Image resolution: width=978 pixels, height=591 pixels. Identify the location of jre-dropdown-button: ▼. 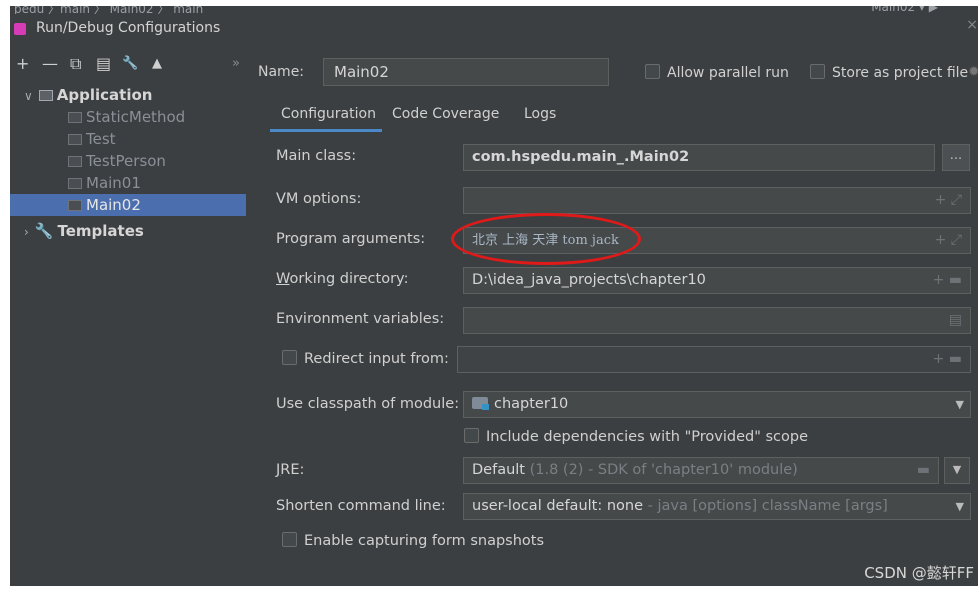
(957, 470).